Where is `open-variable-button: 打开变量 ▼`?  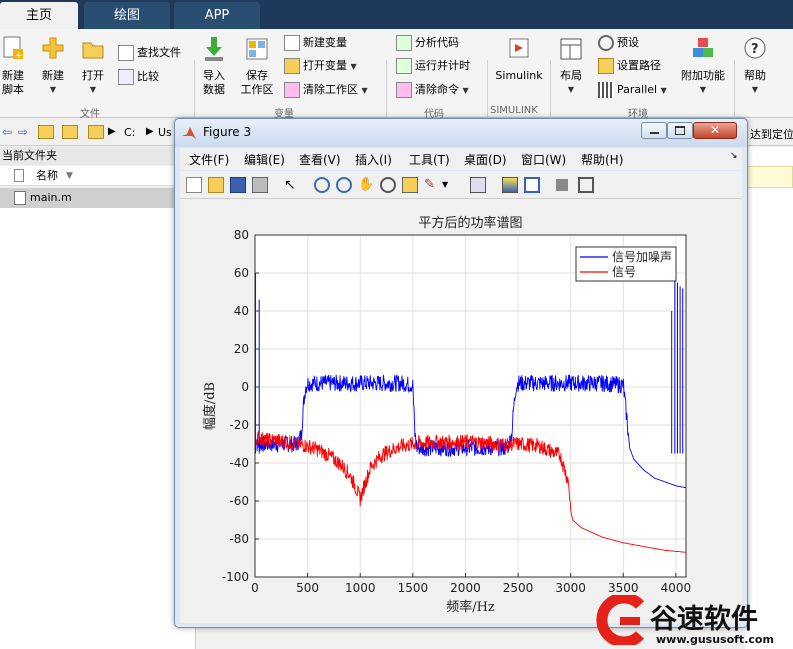
open-variable-button: 打开变量 ▼ is located at coordinates (320, 66).